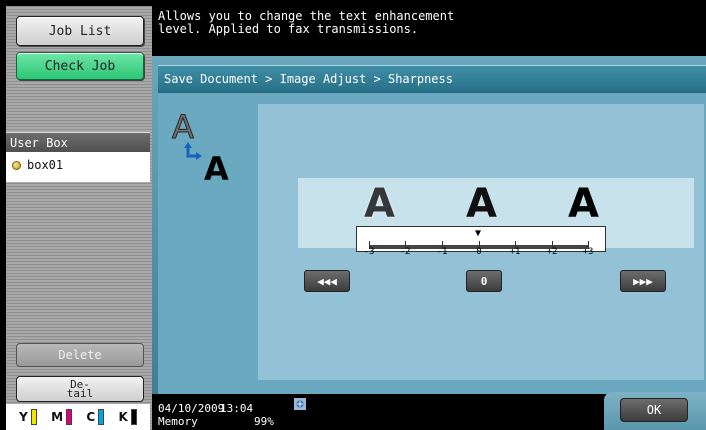  Describe the element at coordinates (583, 204) in the screenshot. I see `sharp-letter: A` at that location.